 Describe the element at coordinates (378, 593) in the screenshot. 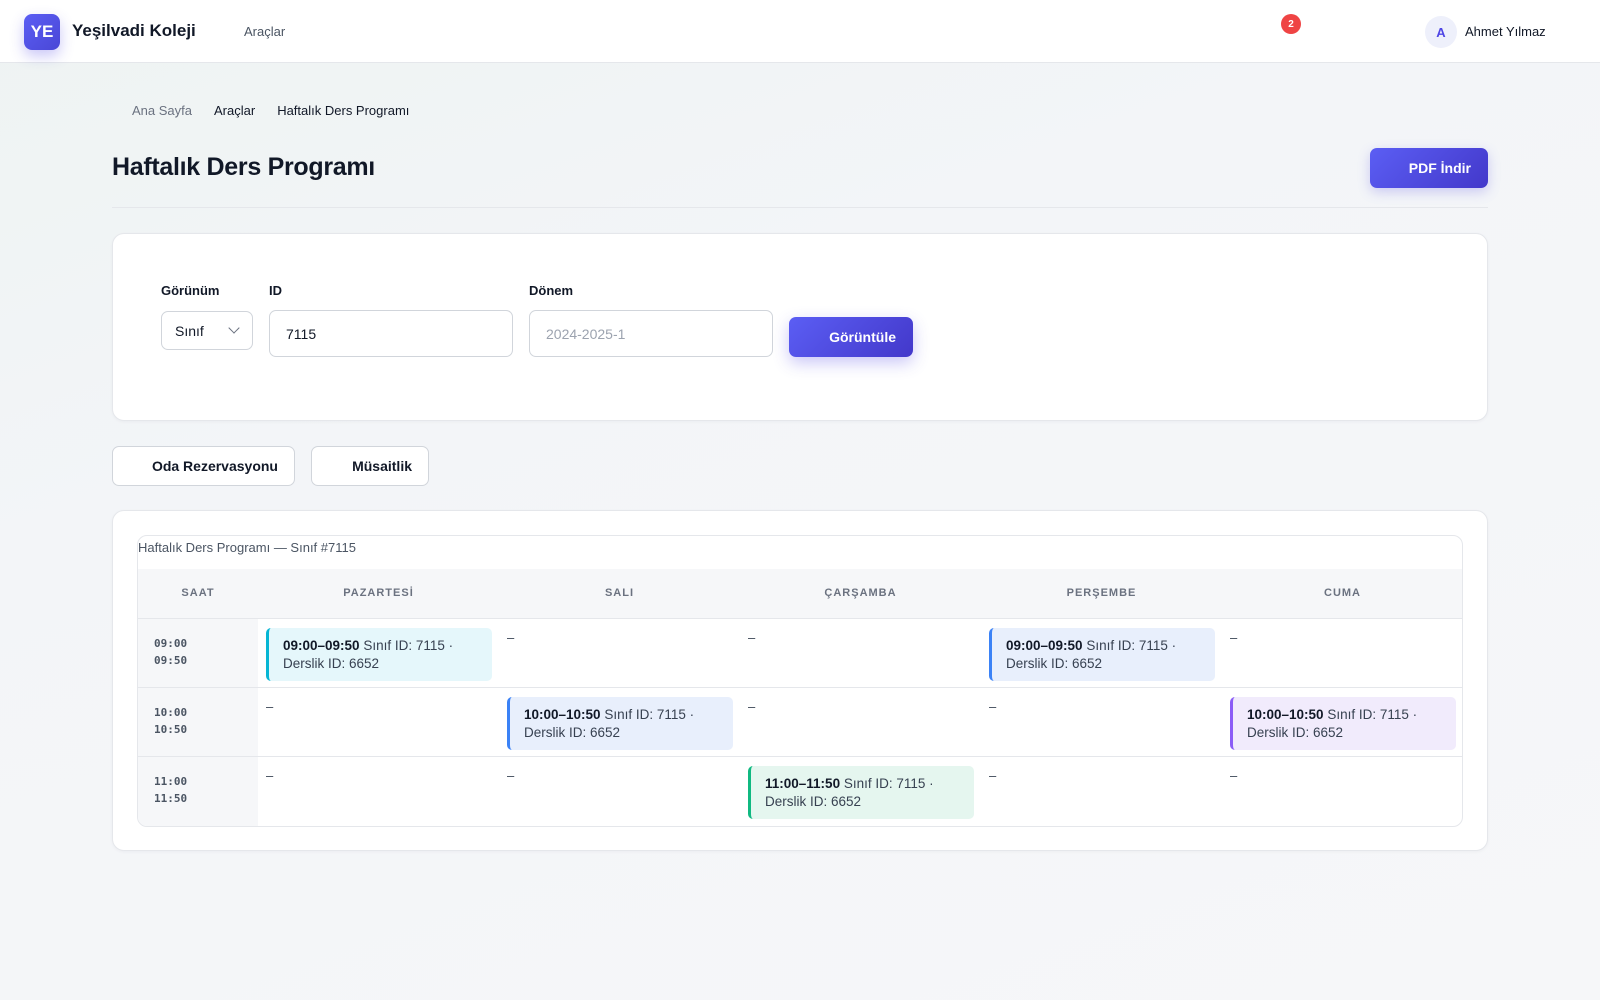

I see `header-monday: PAZARTESİ` at that location.